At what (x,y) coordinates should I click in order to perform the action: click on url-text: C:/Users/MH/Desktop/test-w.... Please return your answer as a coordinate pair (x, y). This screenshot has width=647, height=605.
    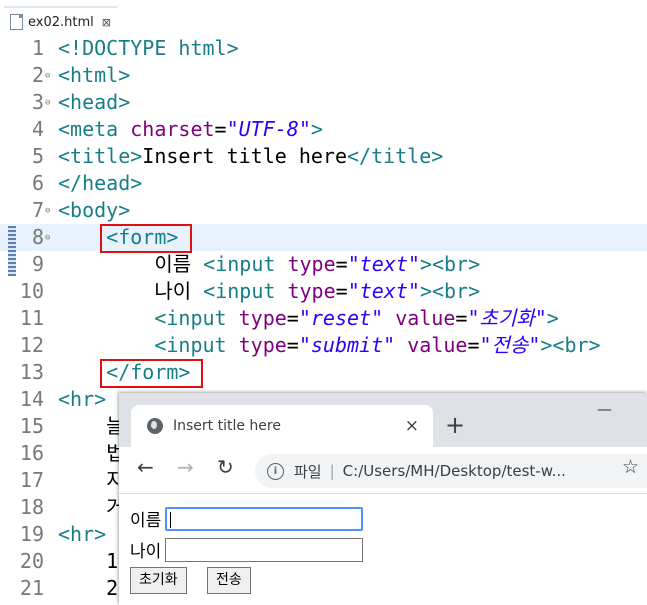
    Looking at the image, I should click on (454, 471).